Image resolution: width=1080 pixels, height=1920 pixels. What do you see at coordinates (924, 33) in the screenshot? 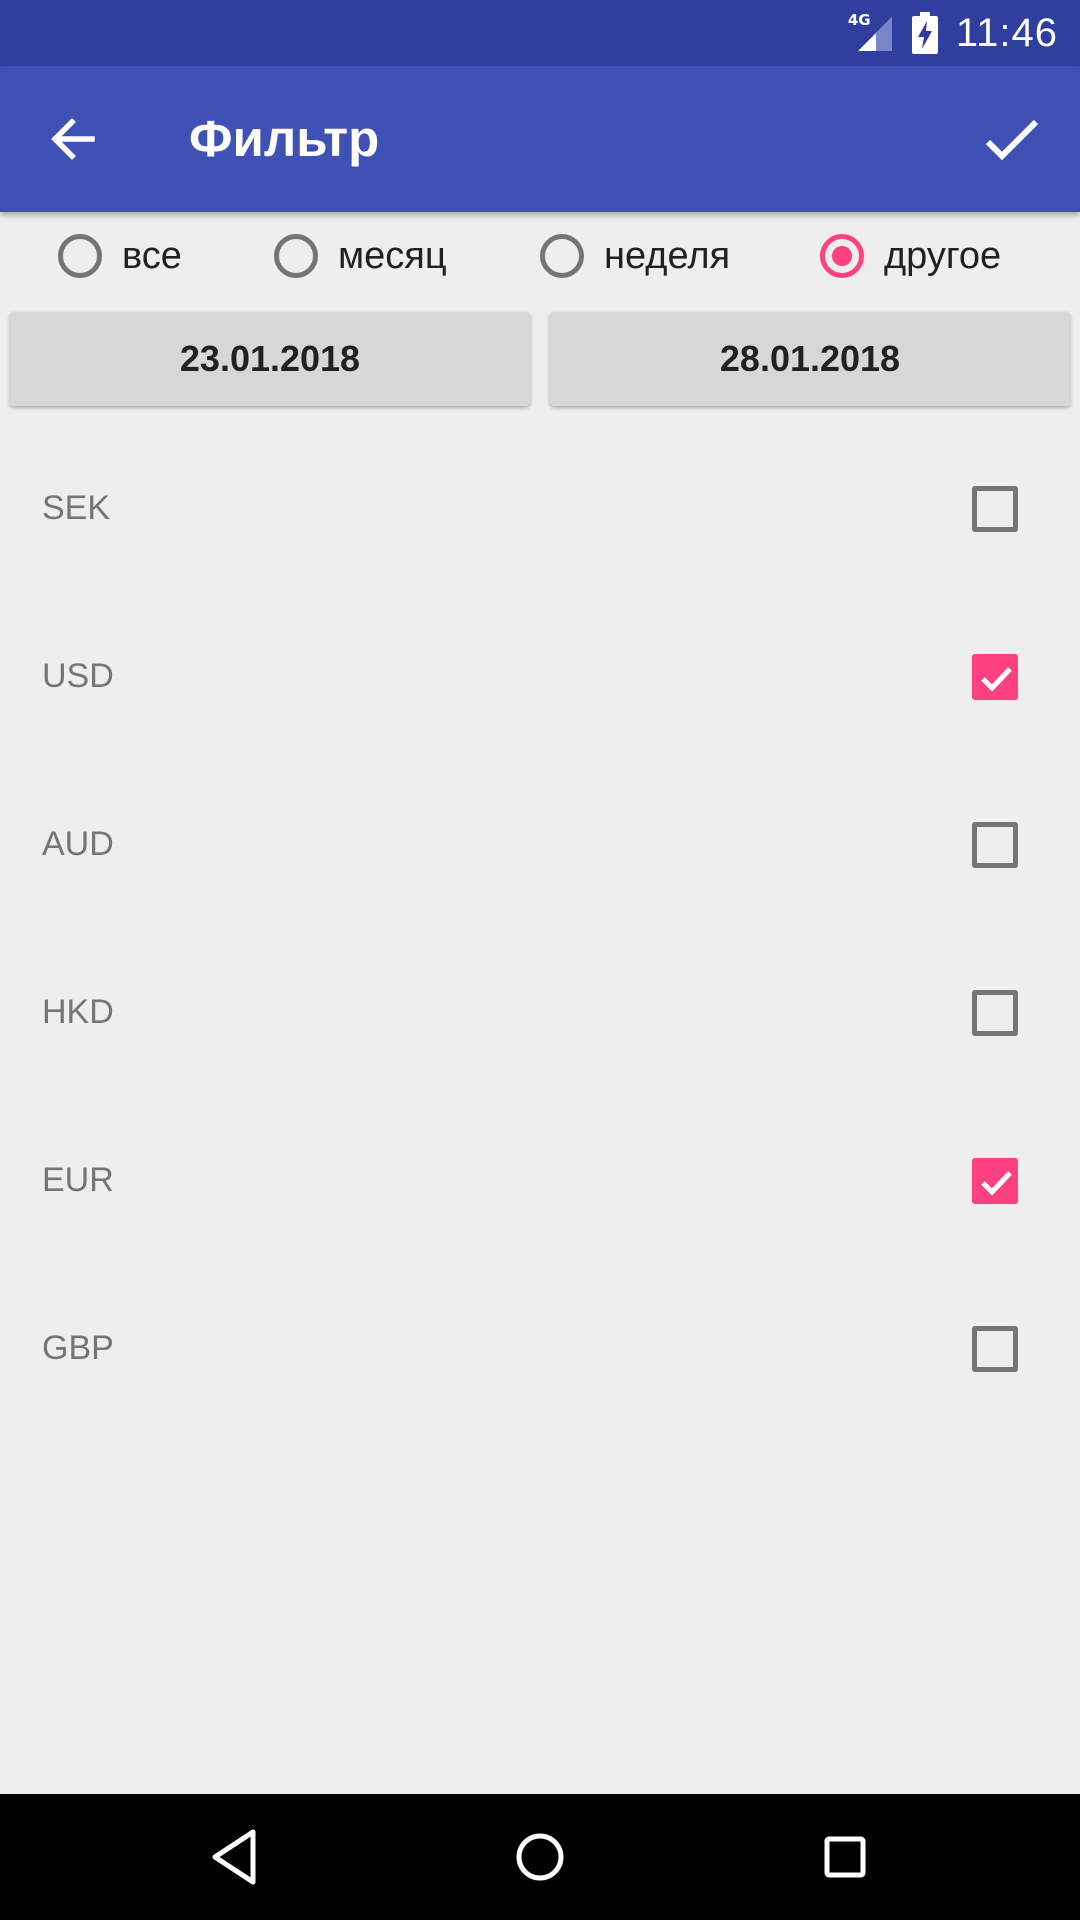
I see `battery-charging-icon` at bounding box center [924, 33].